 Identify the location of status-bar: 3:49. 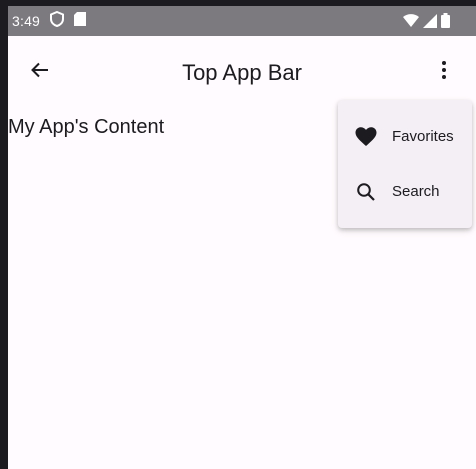
(242, 21).